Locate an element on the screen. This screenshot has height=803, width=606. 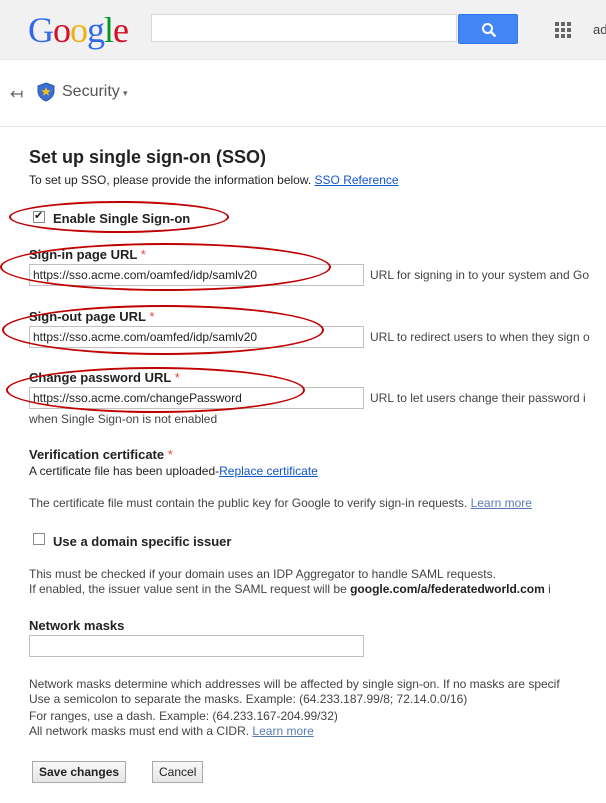
signin-url-label: Sign-in page URL * is located at coordinates (87, 254).